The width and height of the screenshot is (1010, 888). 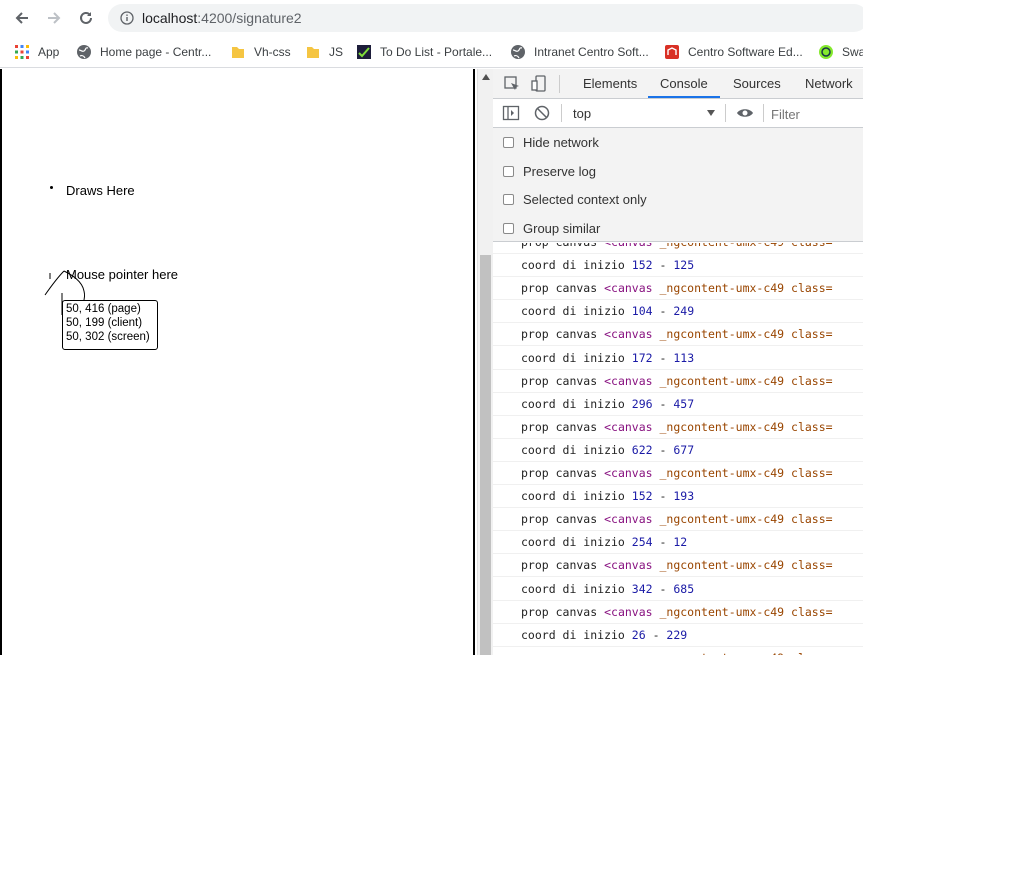 I want to click on option-preserve-log: Preserve log, so click(x=549, y=171).